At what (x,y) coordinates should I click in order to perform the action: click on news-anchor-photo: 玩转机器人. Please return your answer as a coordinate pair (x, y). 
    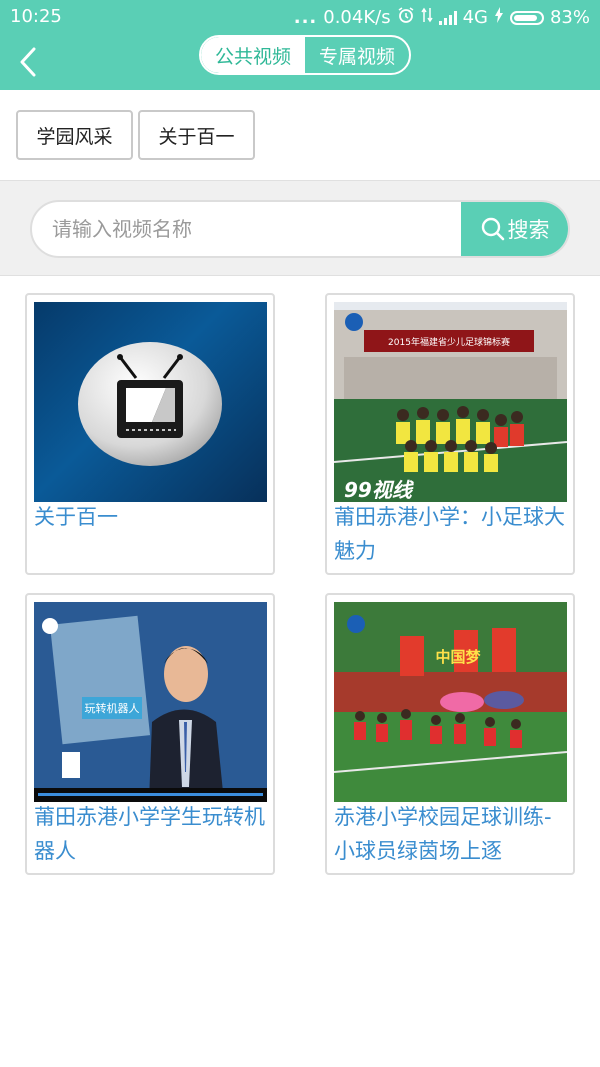
    Looking at the image, I should click on (150, 702).